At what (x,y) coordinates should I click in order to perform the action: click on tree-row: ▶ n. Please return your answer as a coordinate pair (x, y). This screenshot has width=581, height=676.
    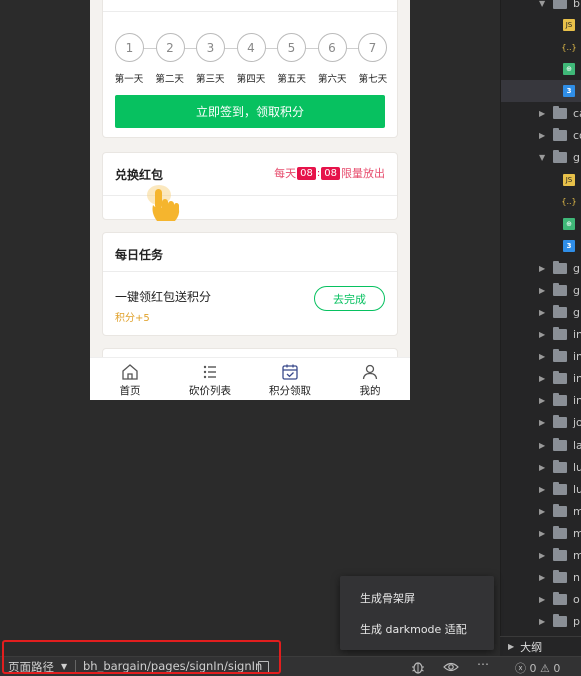
    Looking at the image, I should click on (541, 578).